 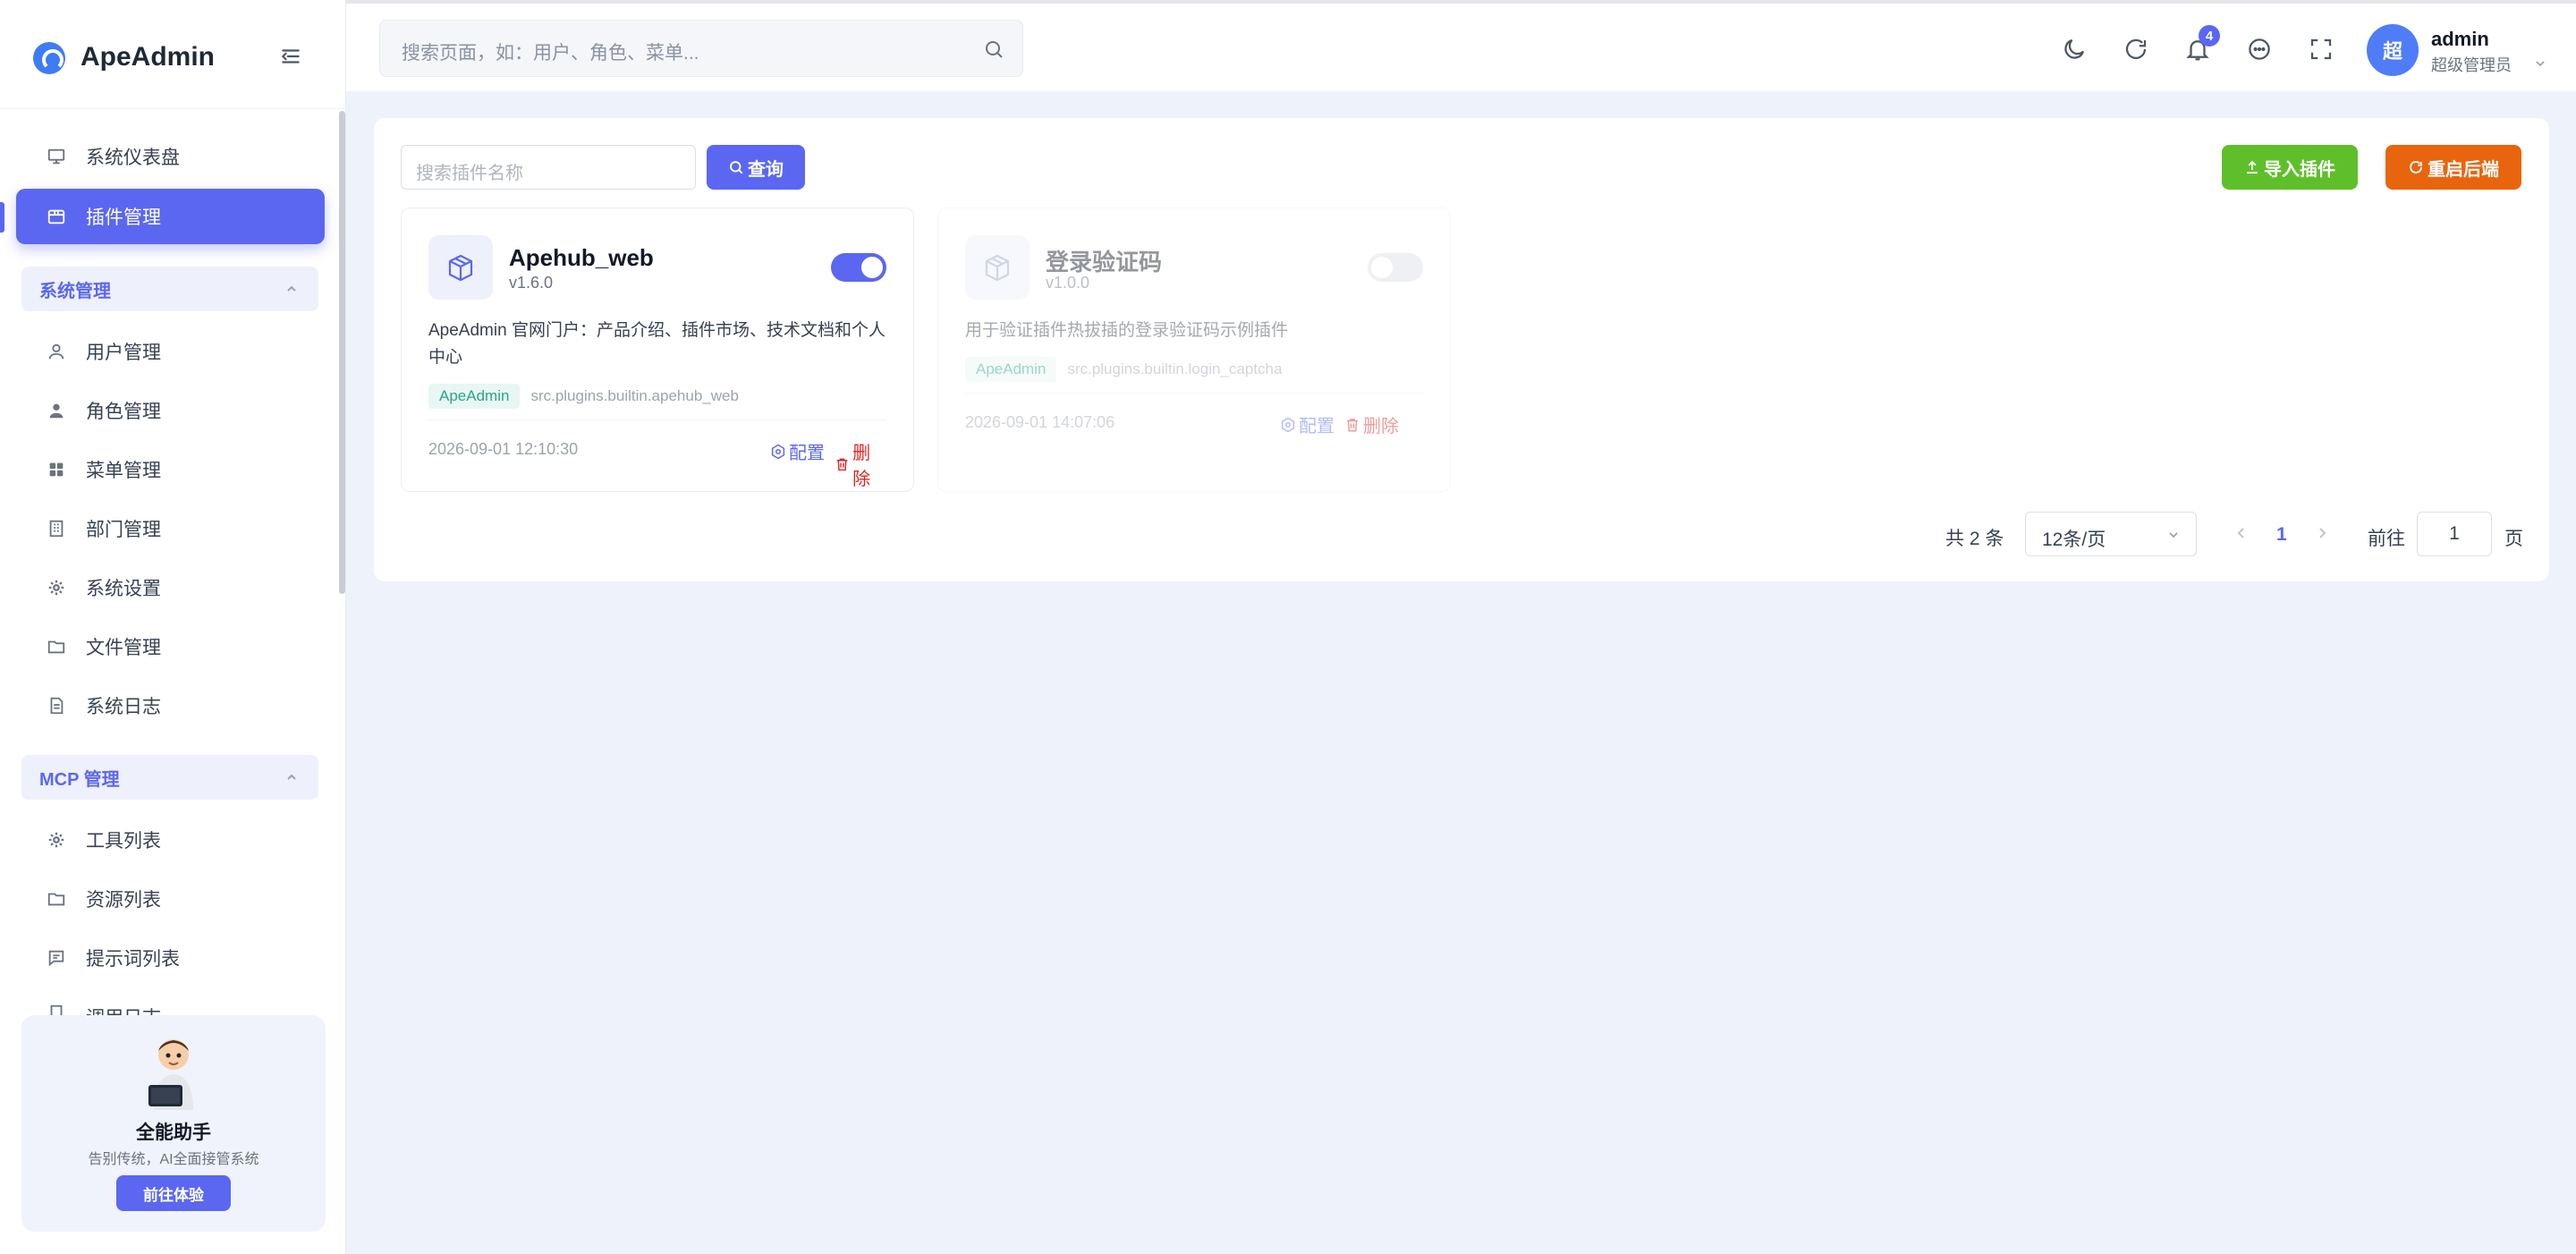 What do you see at coordinates (2281, 535) in the screenshot?
I see `current-page: 1` at bounding box center [2281, 535].